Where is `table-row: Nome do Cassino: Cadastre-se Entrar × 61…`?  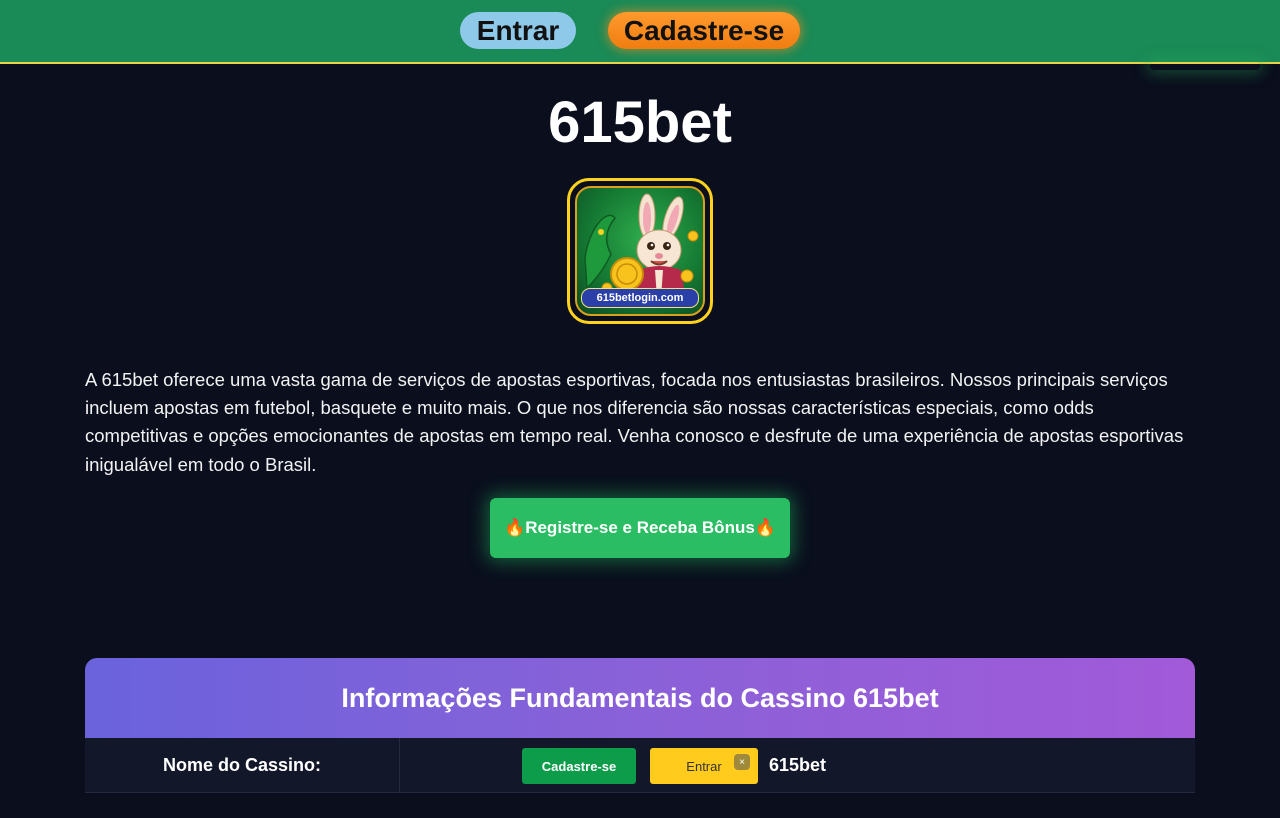
table-row: Nome do Cassino: Cadastre-se Entrar × 61… is located at coordinates (640, 765).